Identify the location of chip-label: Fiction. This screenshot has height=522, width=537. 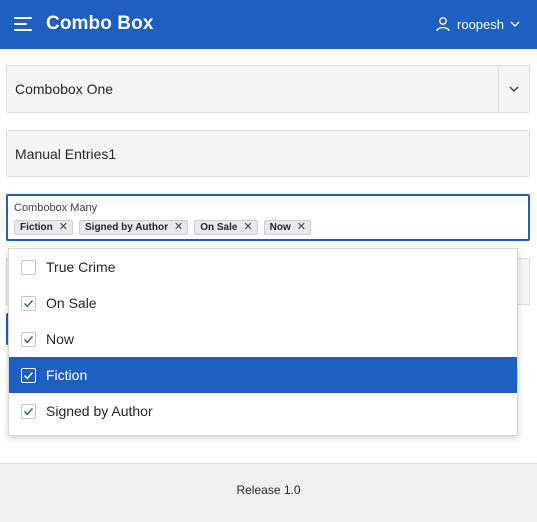
(36, 227).